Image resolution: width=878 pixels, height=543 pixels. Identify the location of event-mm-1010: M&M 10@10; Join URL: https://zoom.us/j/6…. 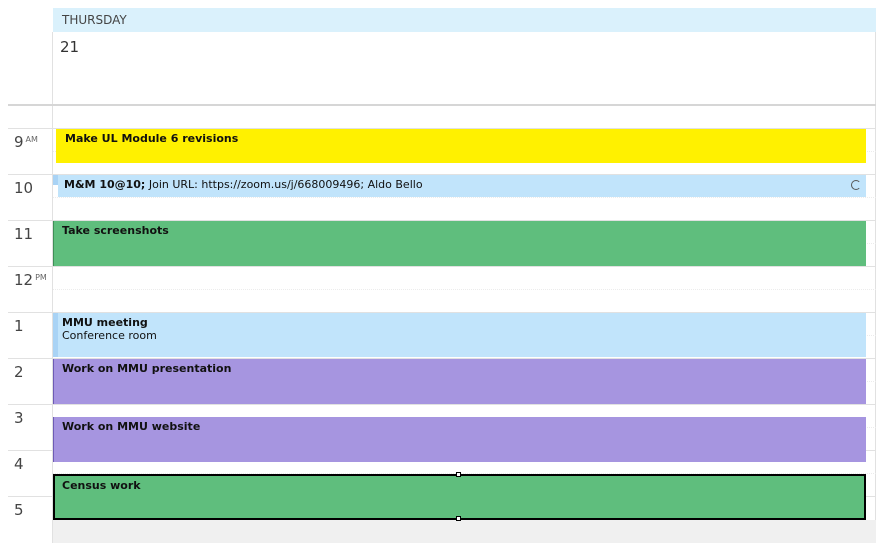
(462, 186).